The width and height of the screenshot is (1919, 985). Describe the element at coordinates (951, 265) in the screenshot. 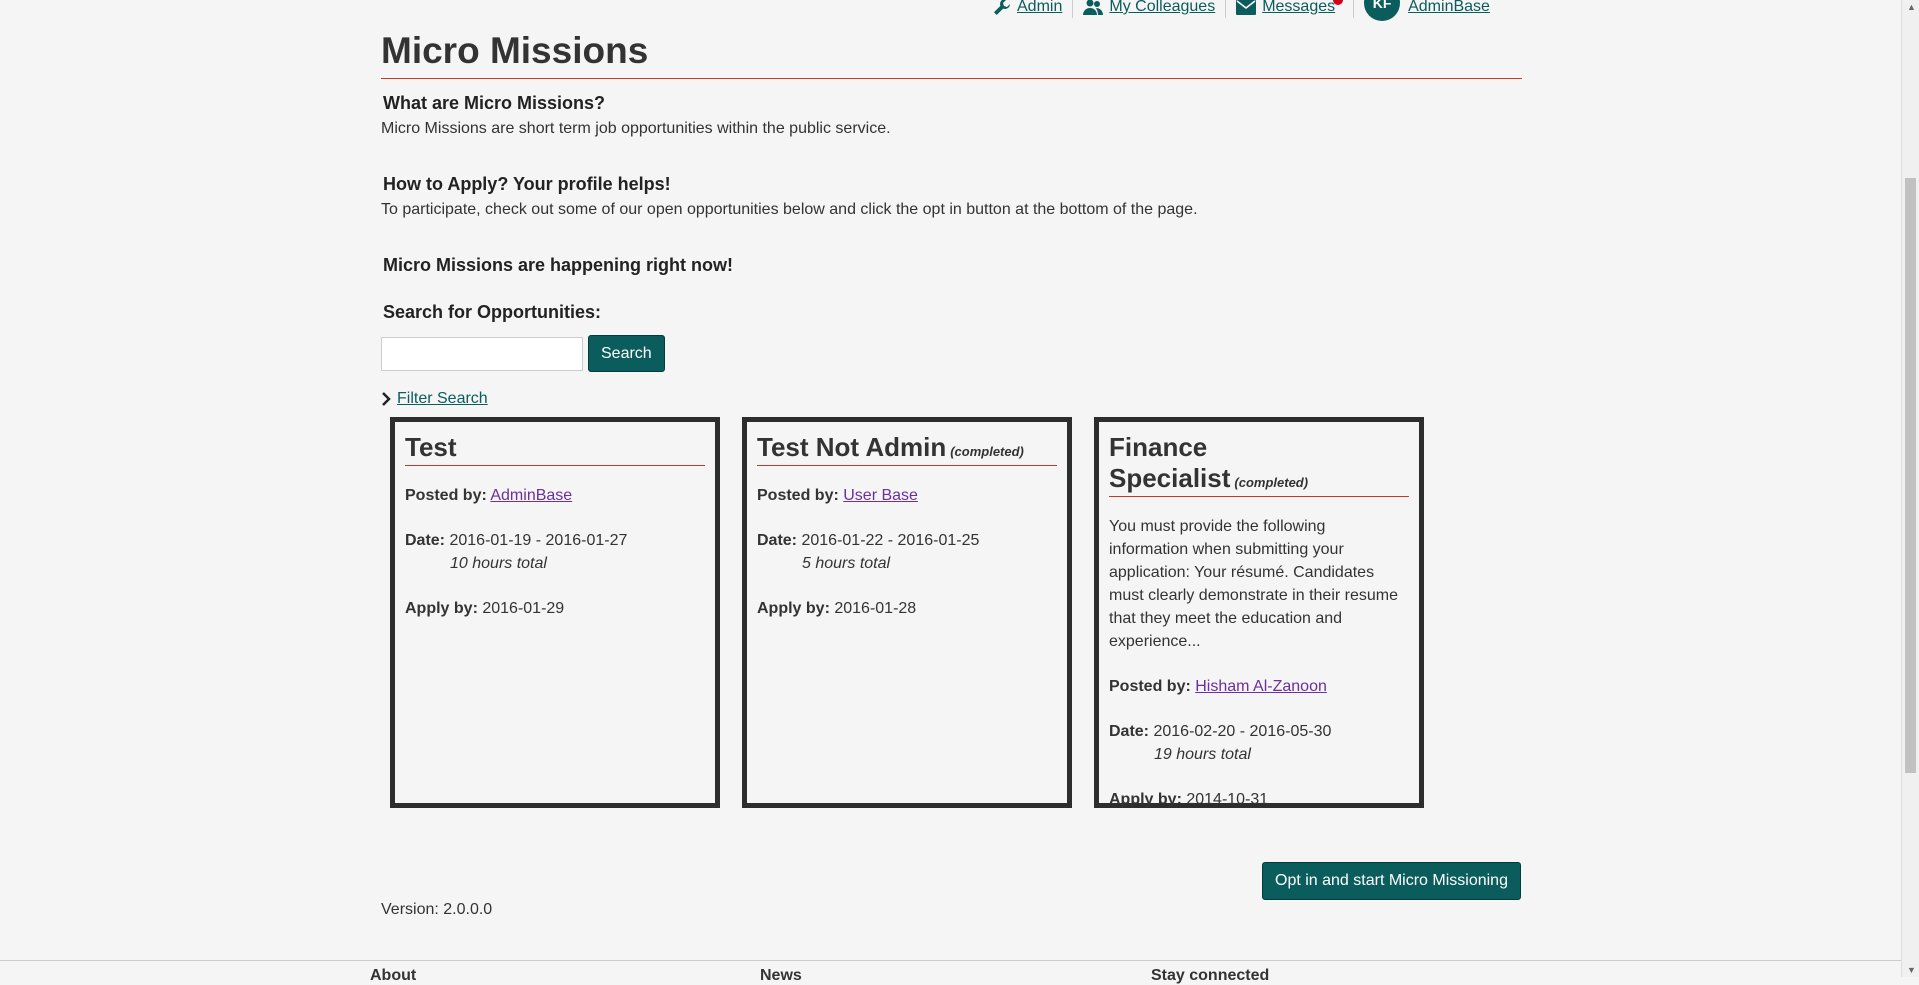

I see `happening-section: Micro Missions are happening right now!` at that location.